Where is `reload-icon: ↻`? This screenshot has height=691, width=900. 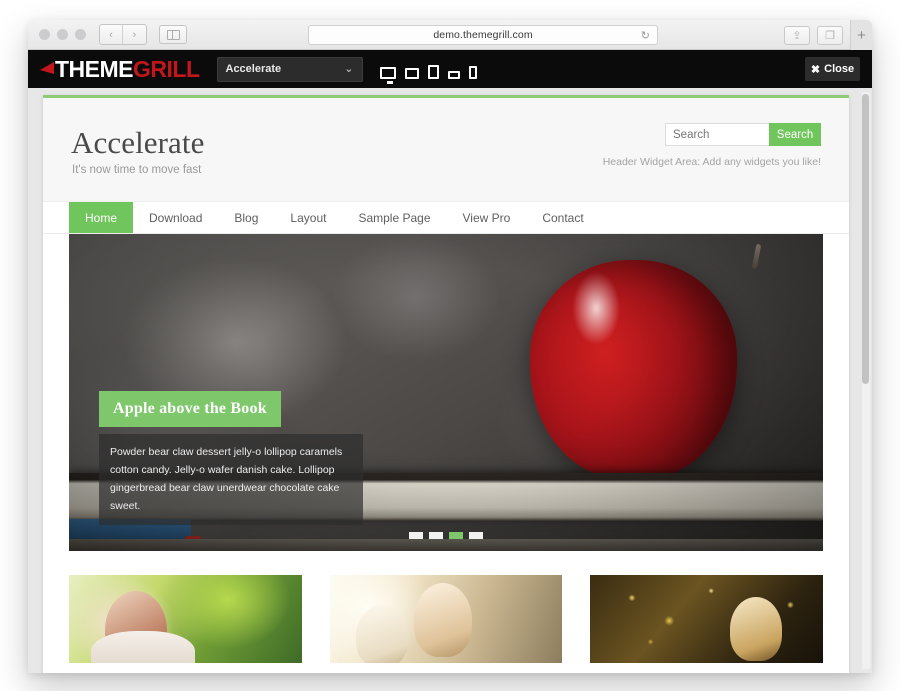
reload-icon: ↻ is located at coordinates (645, 35).